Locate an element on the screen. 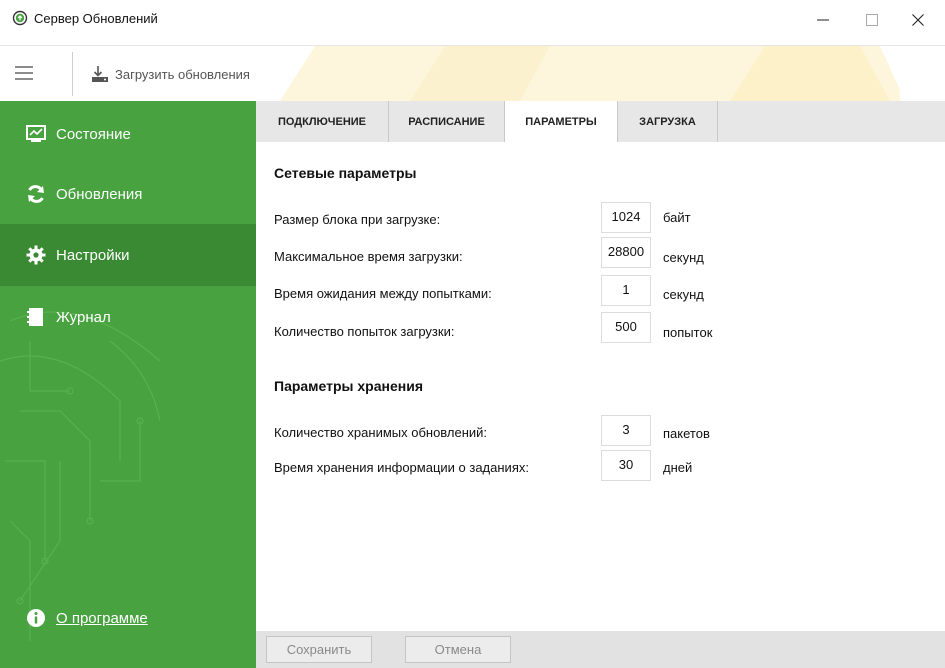 This screenshot has height=668, width=945. max-download-time-unit: секунд is located at coordinates (683, 257).